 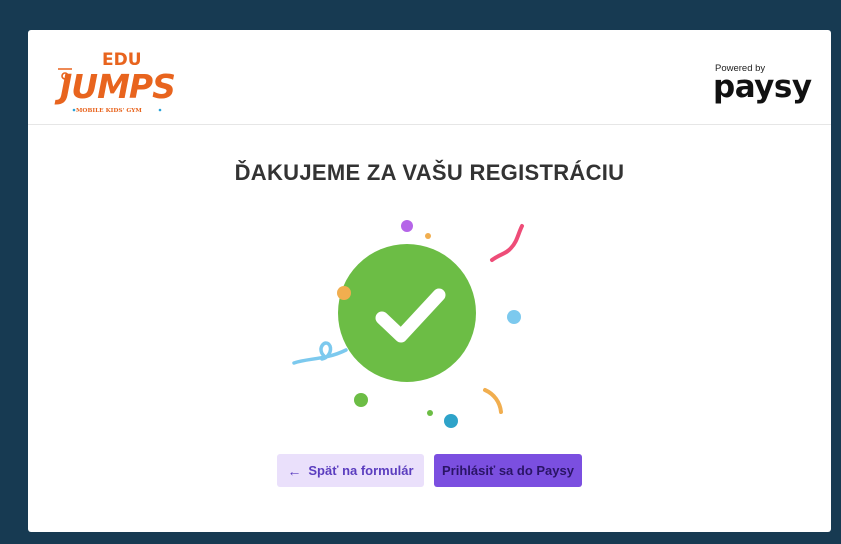 I want to click on paysy-logo-text: paysy, so click(x=762, y=87).